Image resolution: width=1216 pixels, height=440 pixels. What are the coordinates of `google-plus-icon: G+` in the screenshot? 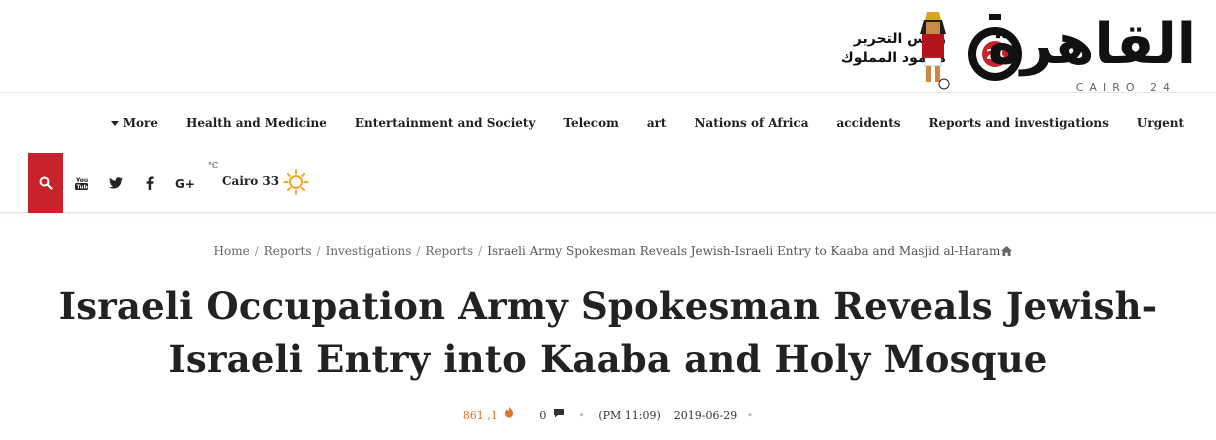 It's located at (185, 183).